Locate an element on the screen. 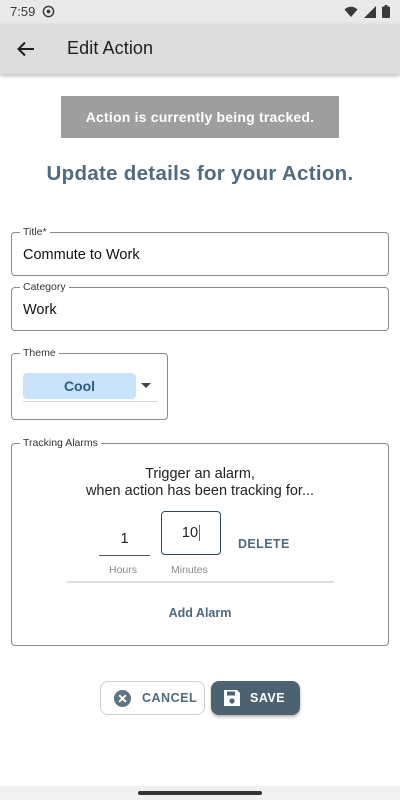  page-title: Edit Action is located at coordinates (110, 48).